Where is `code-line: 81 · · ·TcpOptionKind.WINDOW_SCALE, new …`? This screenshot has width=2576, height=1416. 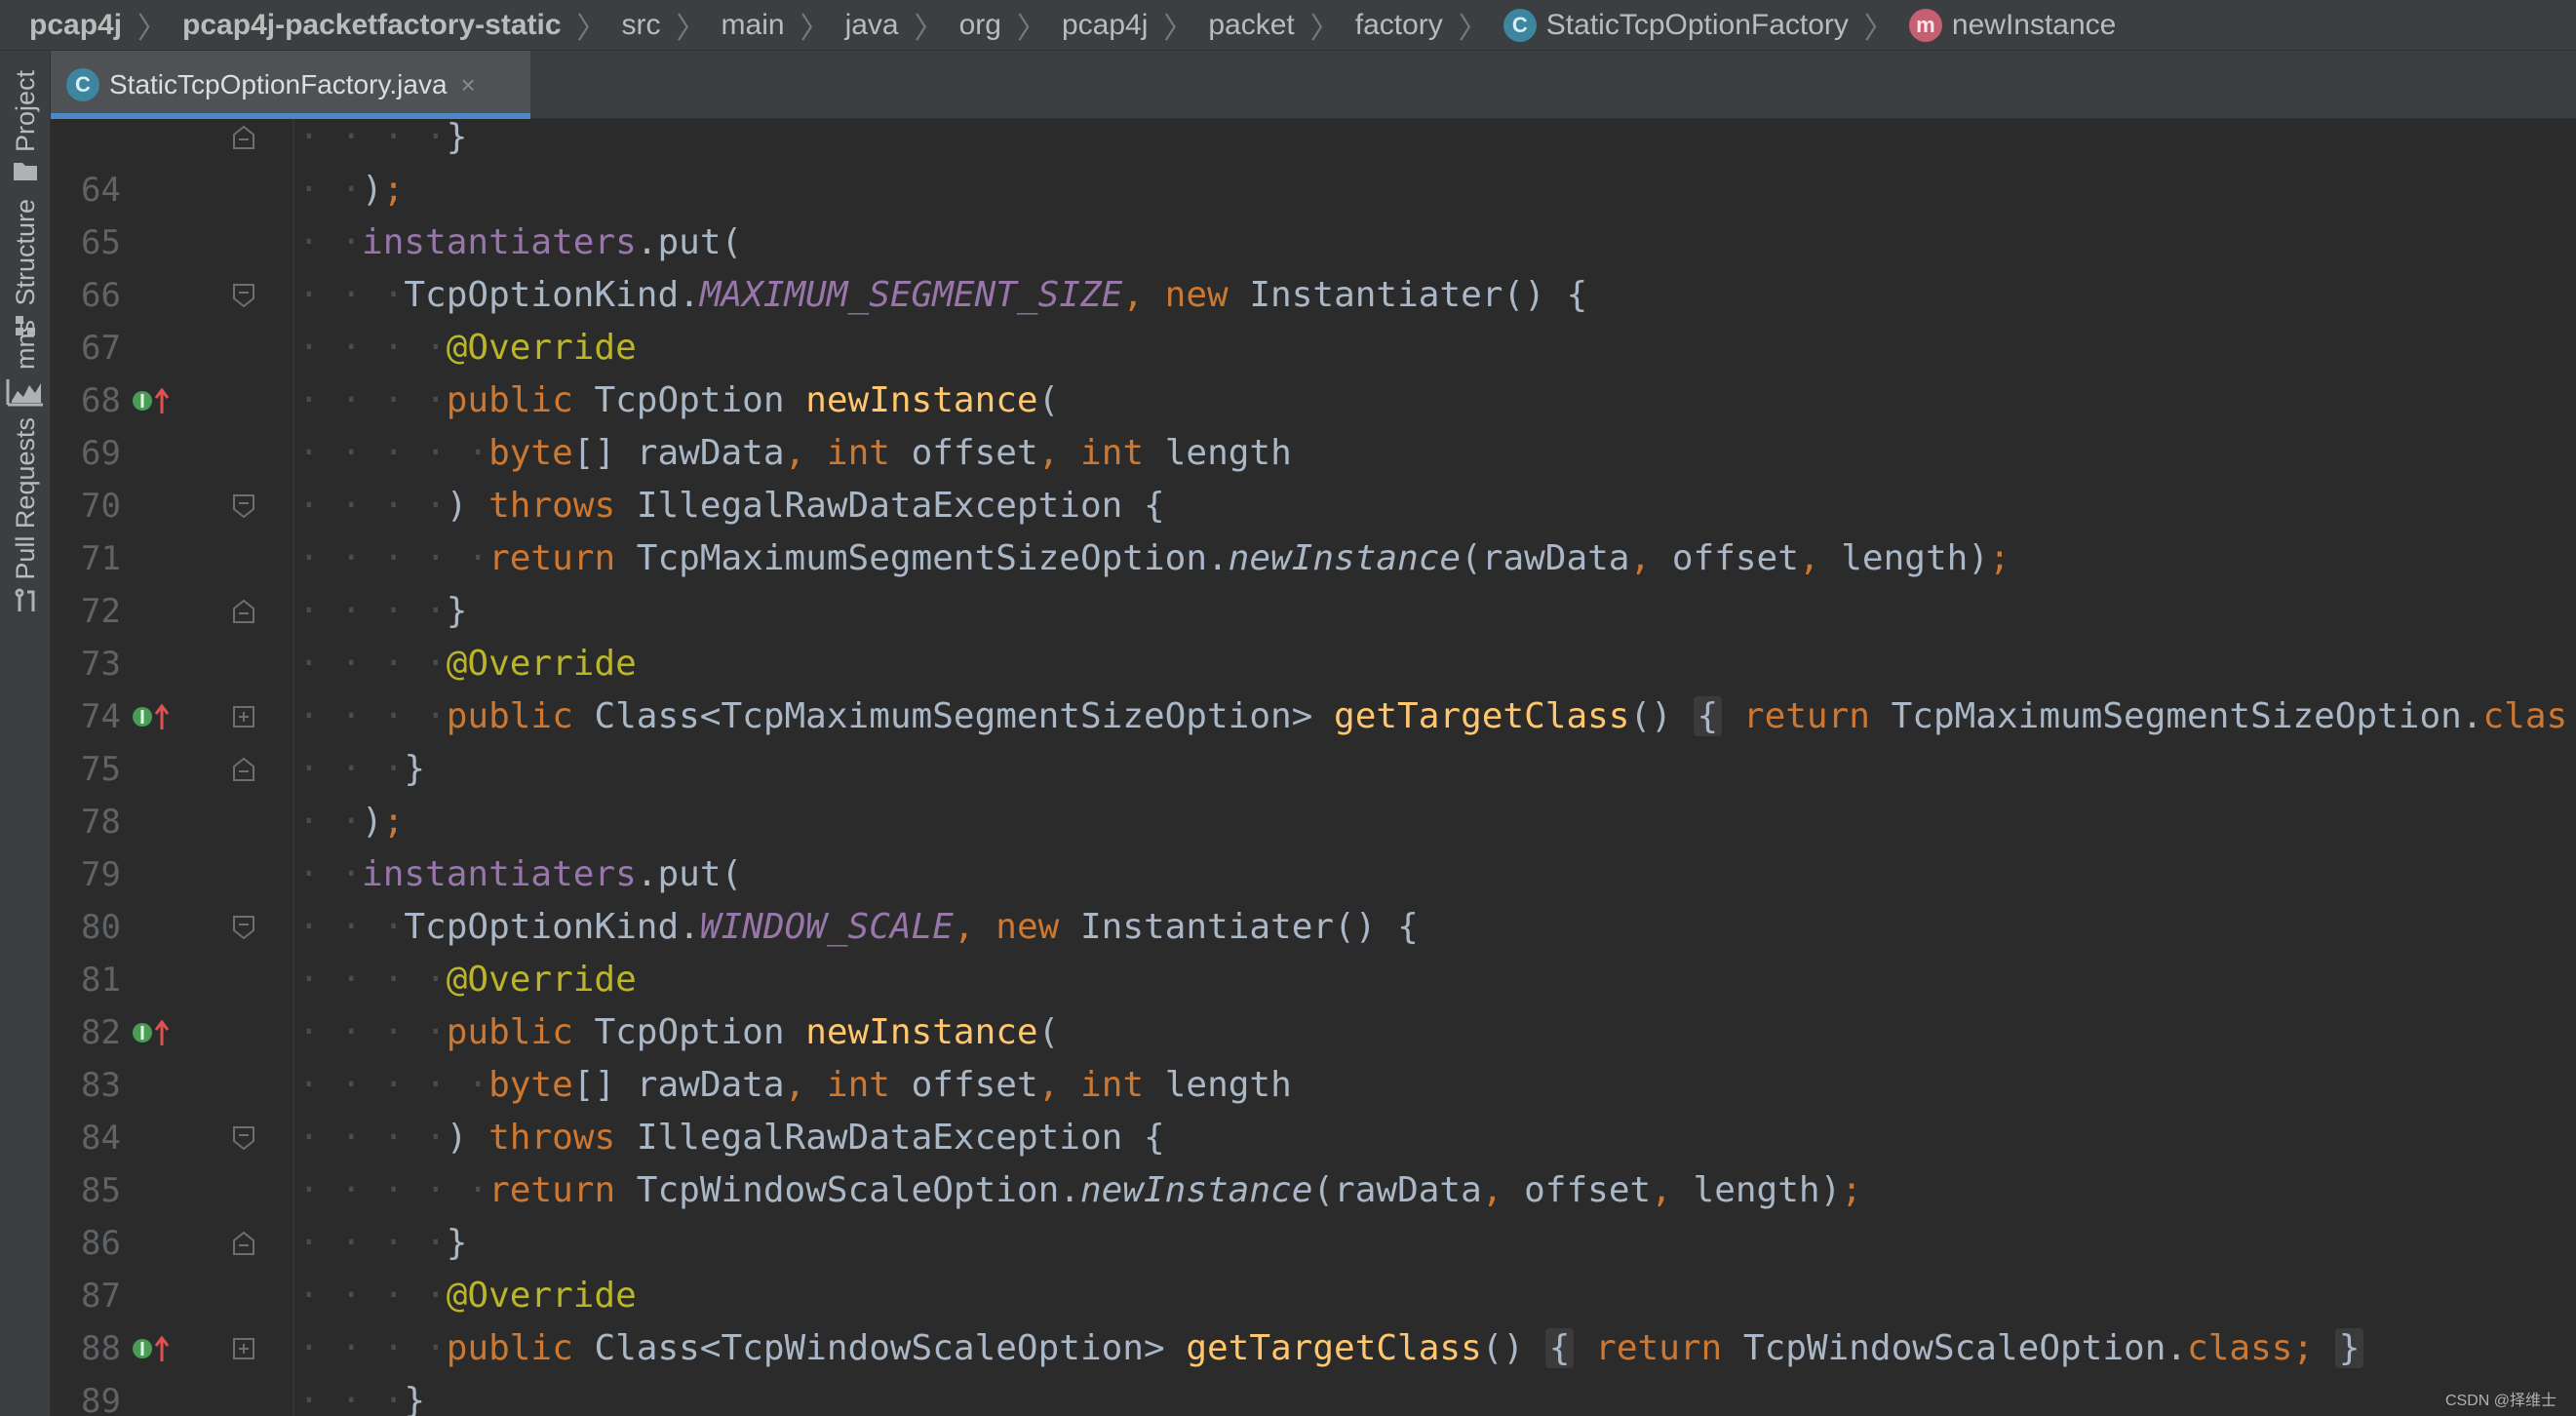
code-line: 81 · · ·TcpOptionKind.WINDOW_SCALE, new … is located at coordinates (1313, 950).